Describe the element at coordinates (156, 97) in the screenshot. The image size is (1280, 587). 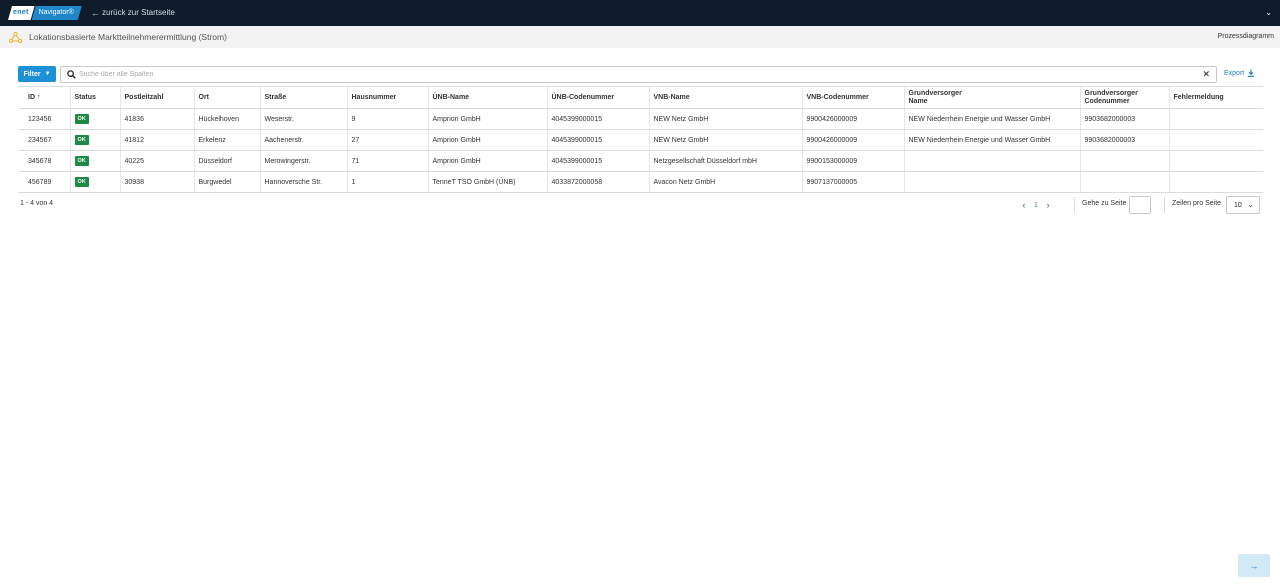
I see `column-header-postleitzahl: Postleitzahl` at that location.